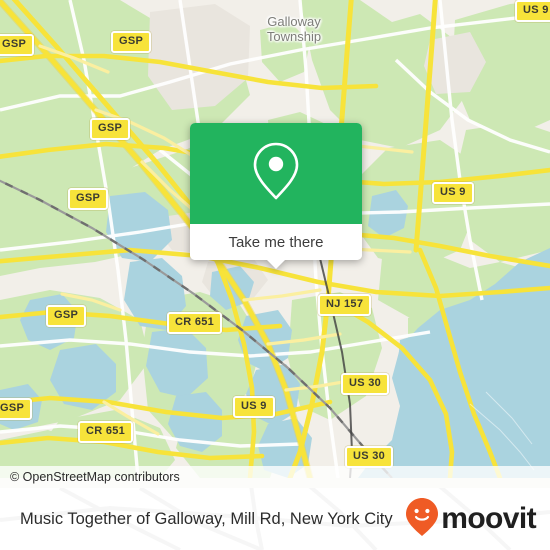 This screenshot has height=550, width=550. What do you see at coordinates (16, 409) in the screenshot?
I see `shield-gsp-bottomleft-clipped: GSP` at bounding box center [16, 409].